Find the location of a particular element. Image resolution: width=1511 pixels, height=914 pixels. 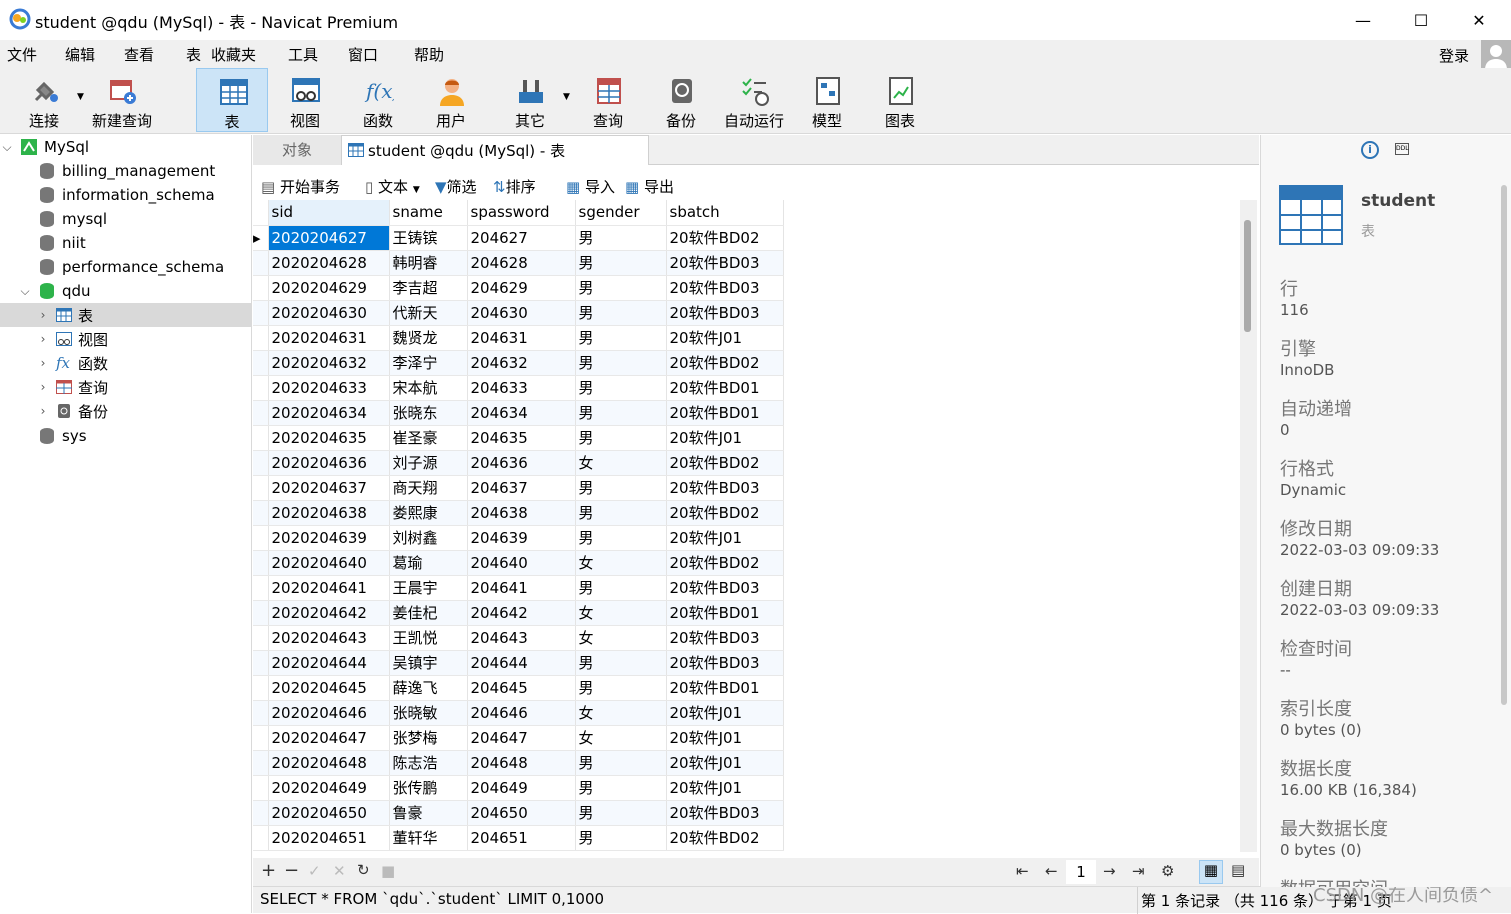

tab-student-table: student @qdu (MySql) - 表 is located at coordinates (495, 150).